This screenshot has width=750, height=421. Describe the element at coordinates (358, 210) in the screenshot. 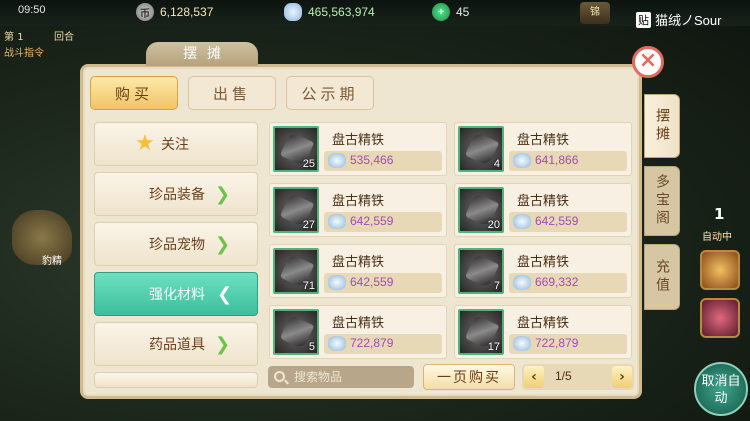

I see `market-item: 27 盘古精铁 642,559` at that location.